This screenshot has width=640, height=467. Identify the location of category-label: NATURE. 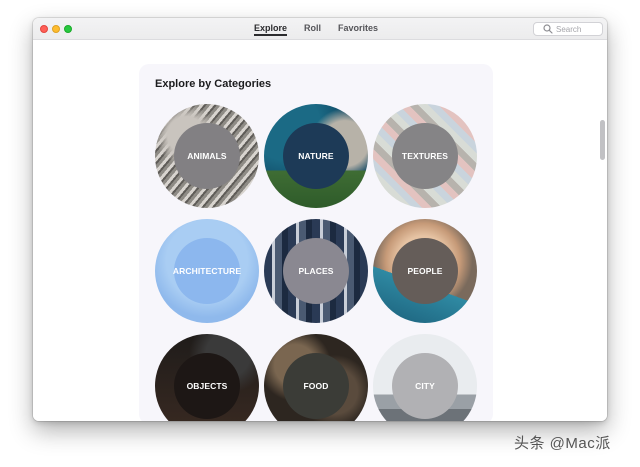
(316, 156).